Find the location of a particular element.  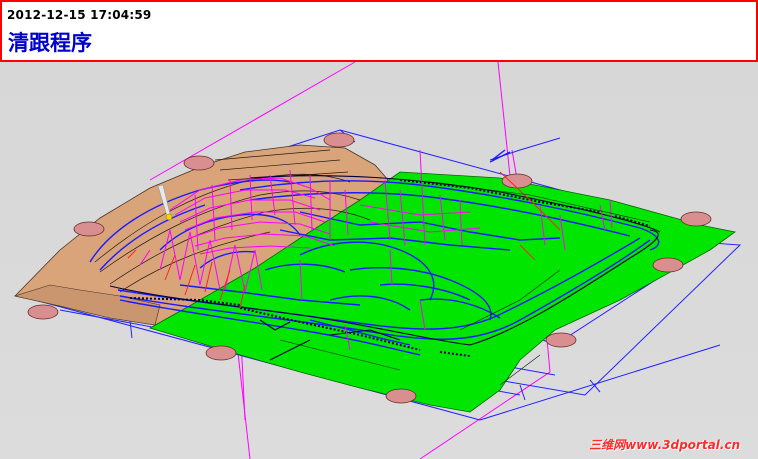

watermark: 三维网www.3dportal.cn is located at coordinates (664, 445).